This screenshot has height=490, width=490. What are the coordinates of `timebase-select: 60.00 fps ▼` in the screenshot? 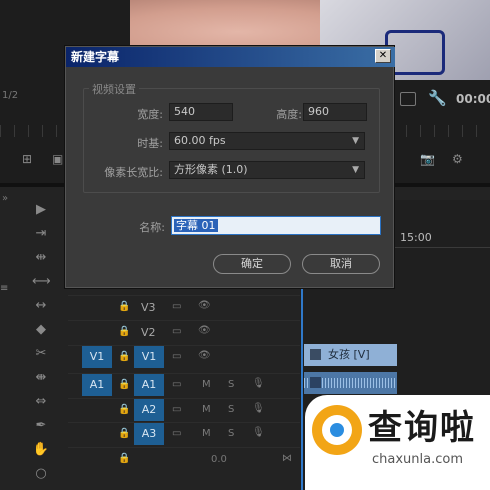 It's located at (267, 141).